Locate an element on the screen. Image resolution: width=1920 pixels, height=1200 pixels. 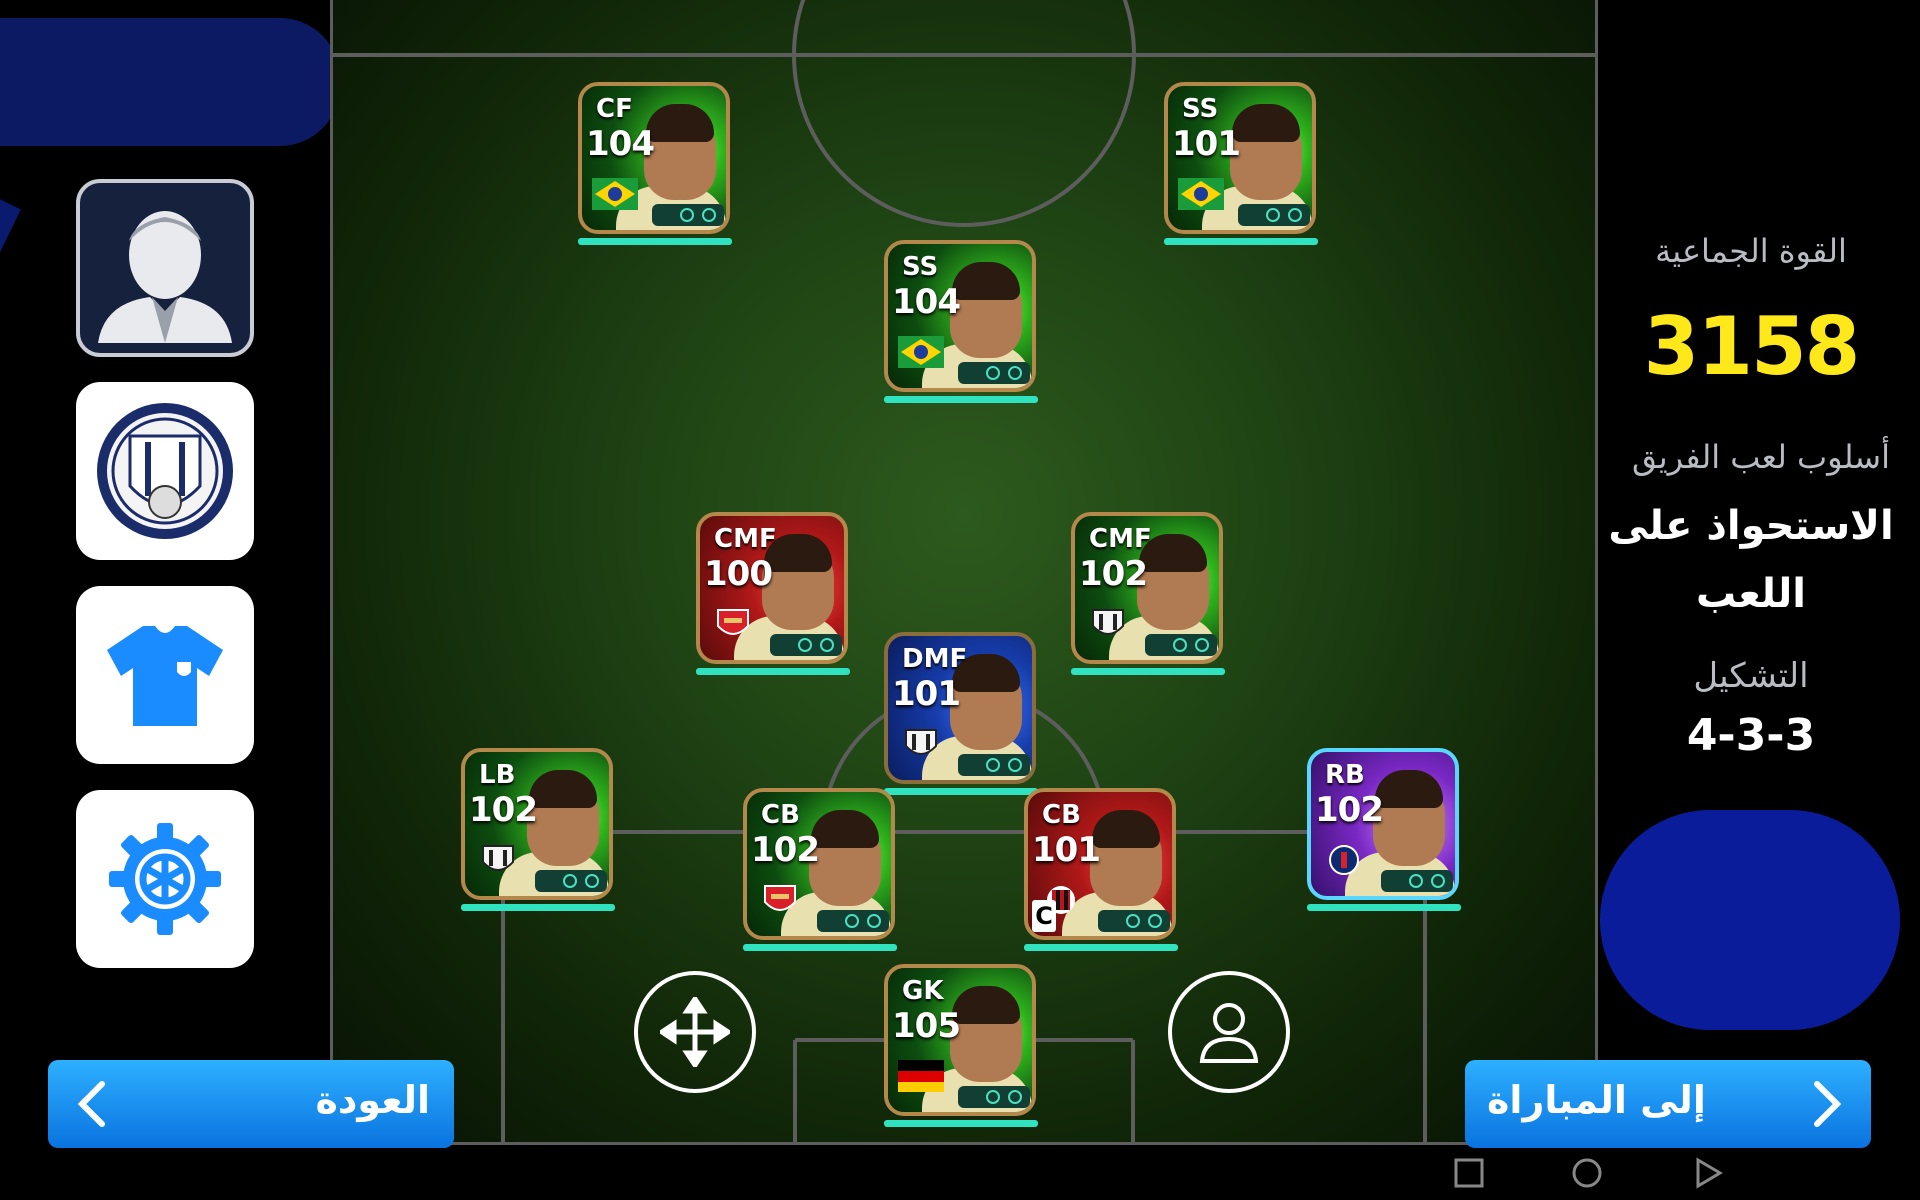
player-card: GK 105 is located at coordinates (960, 1040).